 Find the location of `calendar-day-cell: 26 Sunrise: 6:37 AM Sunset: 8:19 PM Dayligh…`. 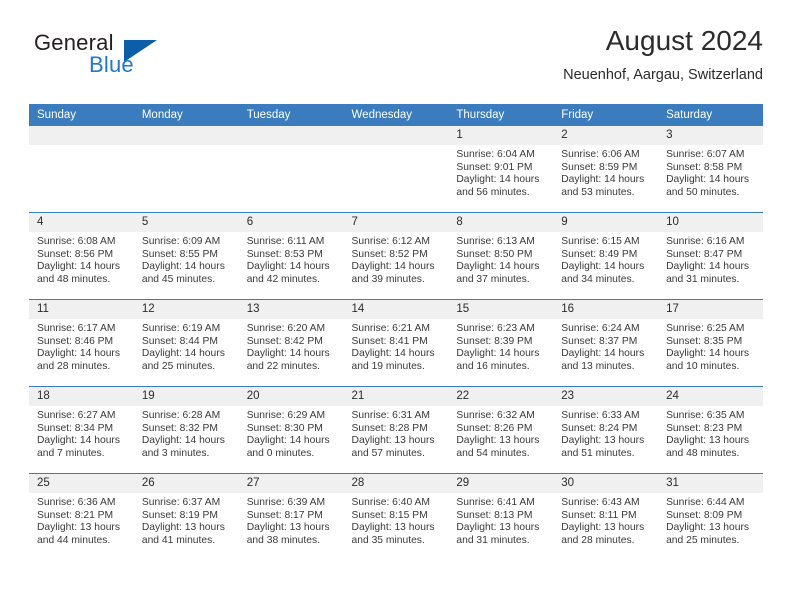

calendar-day-cell: 26 Sunrise: 6:37 AM Sunset: 8:19 PM Dayligh… is located at coordinates (186, 516).